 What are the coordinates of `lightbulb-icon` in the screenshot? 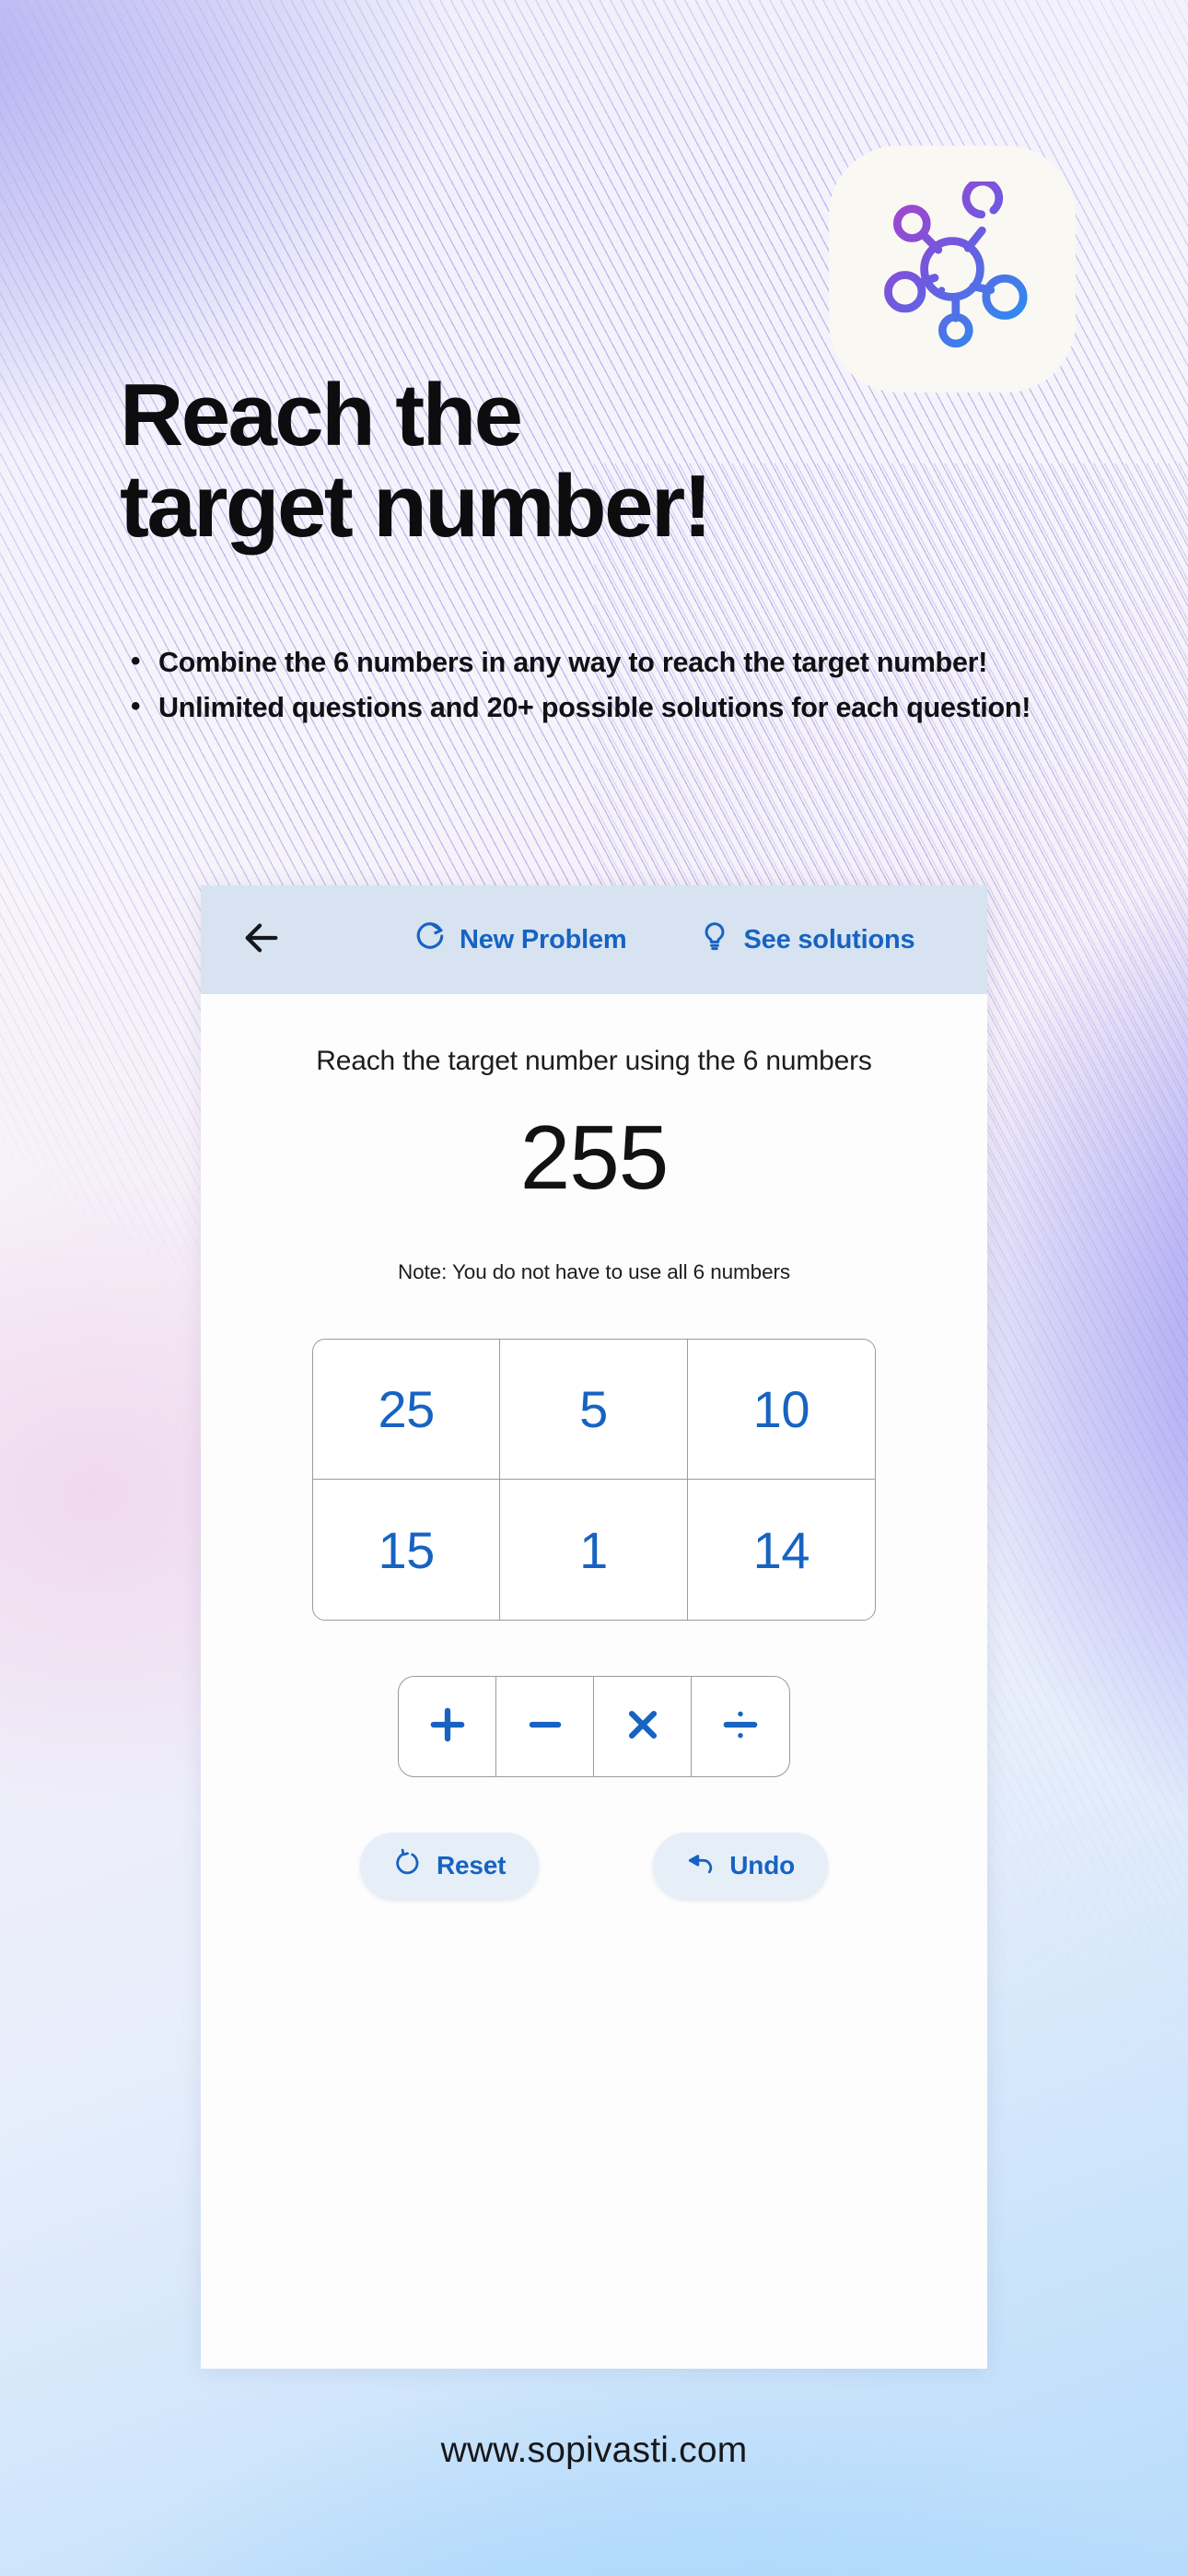 It's located at (714, 939).